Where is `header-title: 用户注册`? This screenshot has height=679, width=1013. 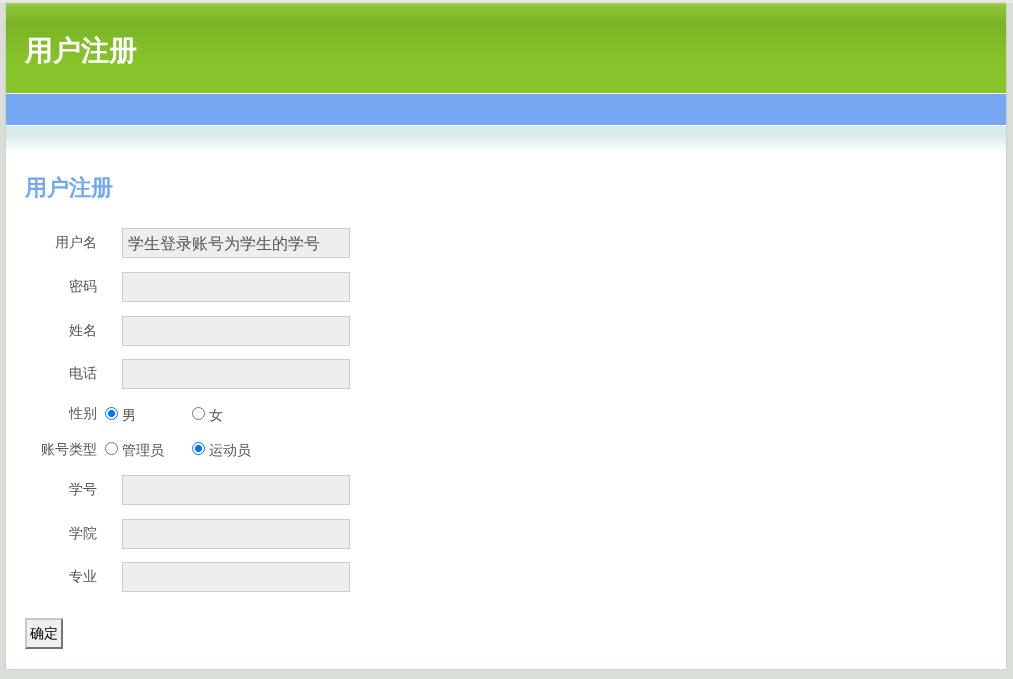 header-title: 用户注册 is located at coordinates (81, 50).